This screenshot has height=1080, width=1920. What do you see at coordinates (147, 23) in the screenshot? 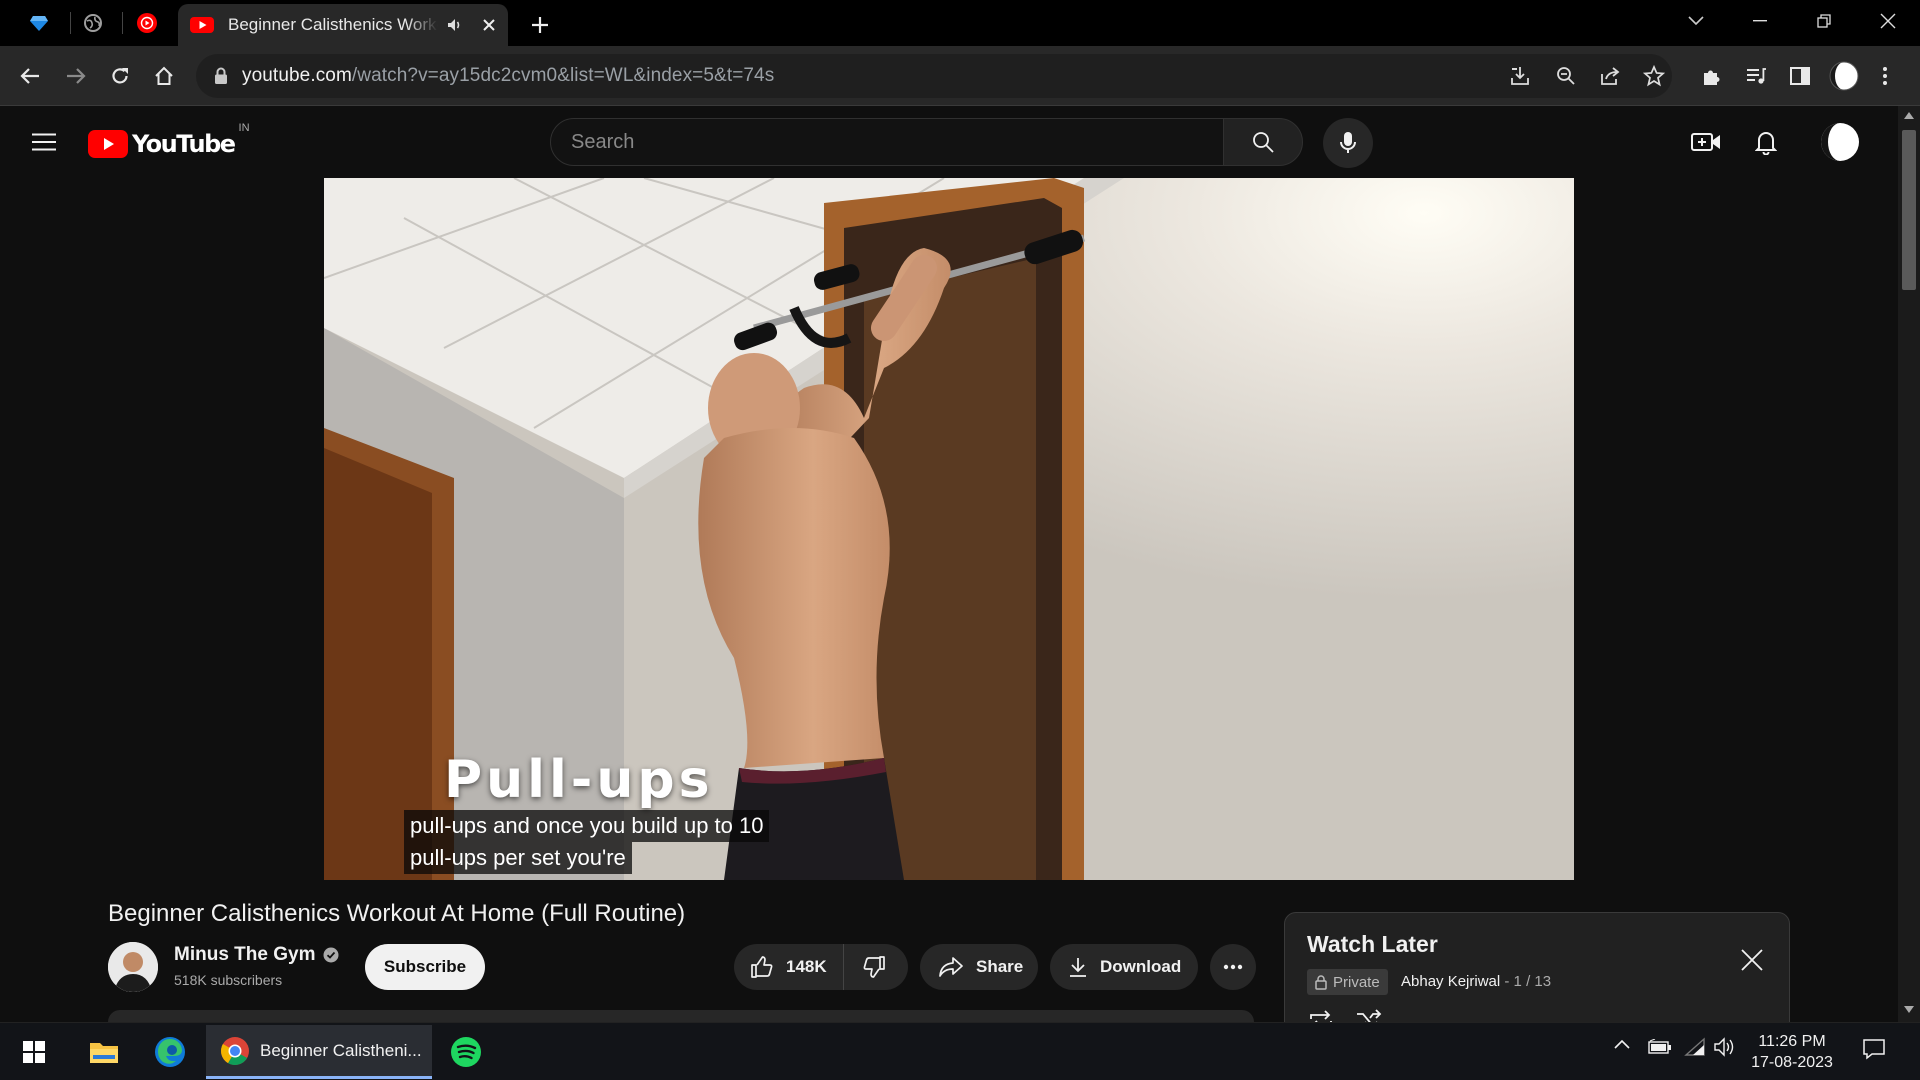
I see `pinned-tab-youtube-music` at bounding box center [147, 23].